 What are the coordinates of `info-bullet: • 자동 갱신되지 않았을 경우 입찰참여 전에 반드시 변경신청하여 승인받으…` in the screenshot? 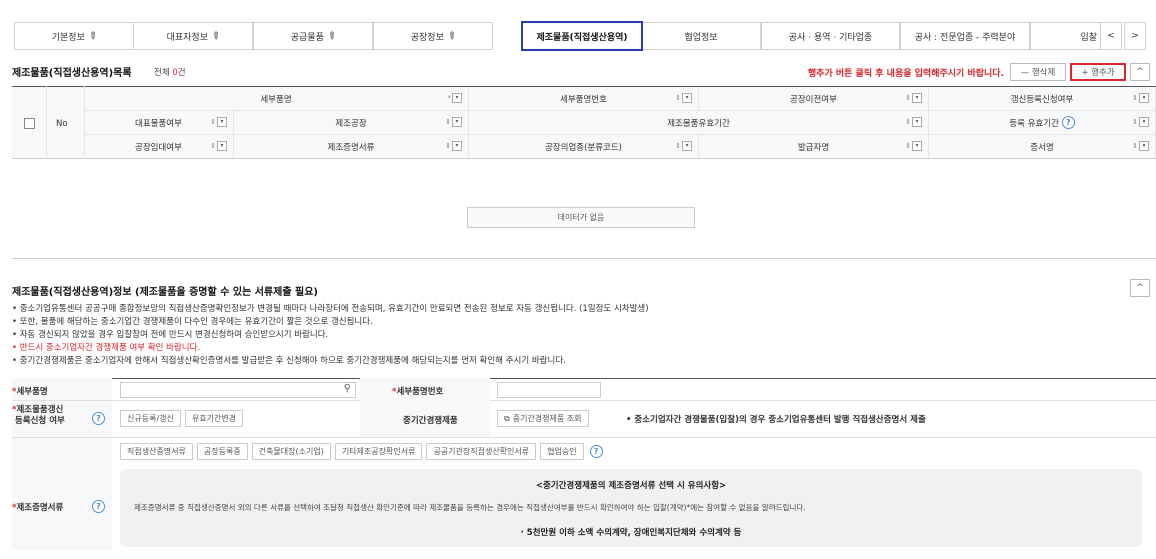 It's located at (170, 335).